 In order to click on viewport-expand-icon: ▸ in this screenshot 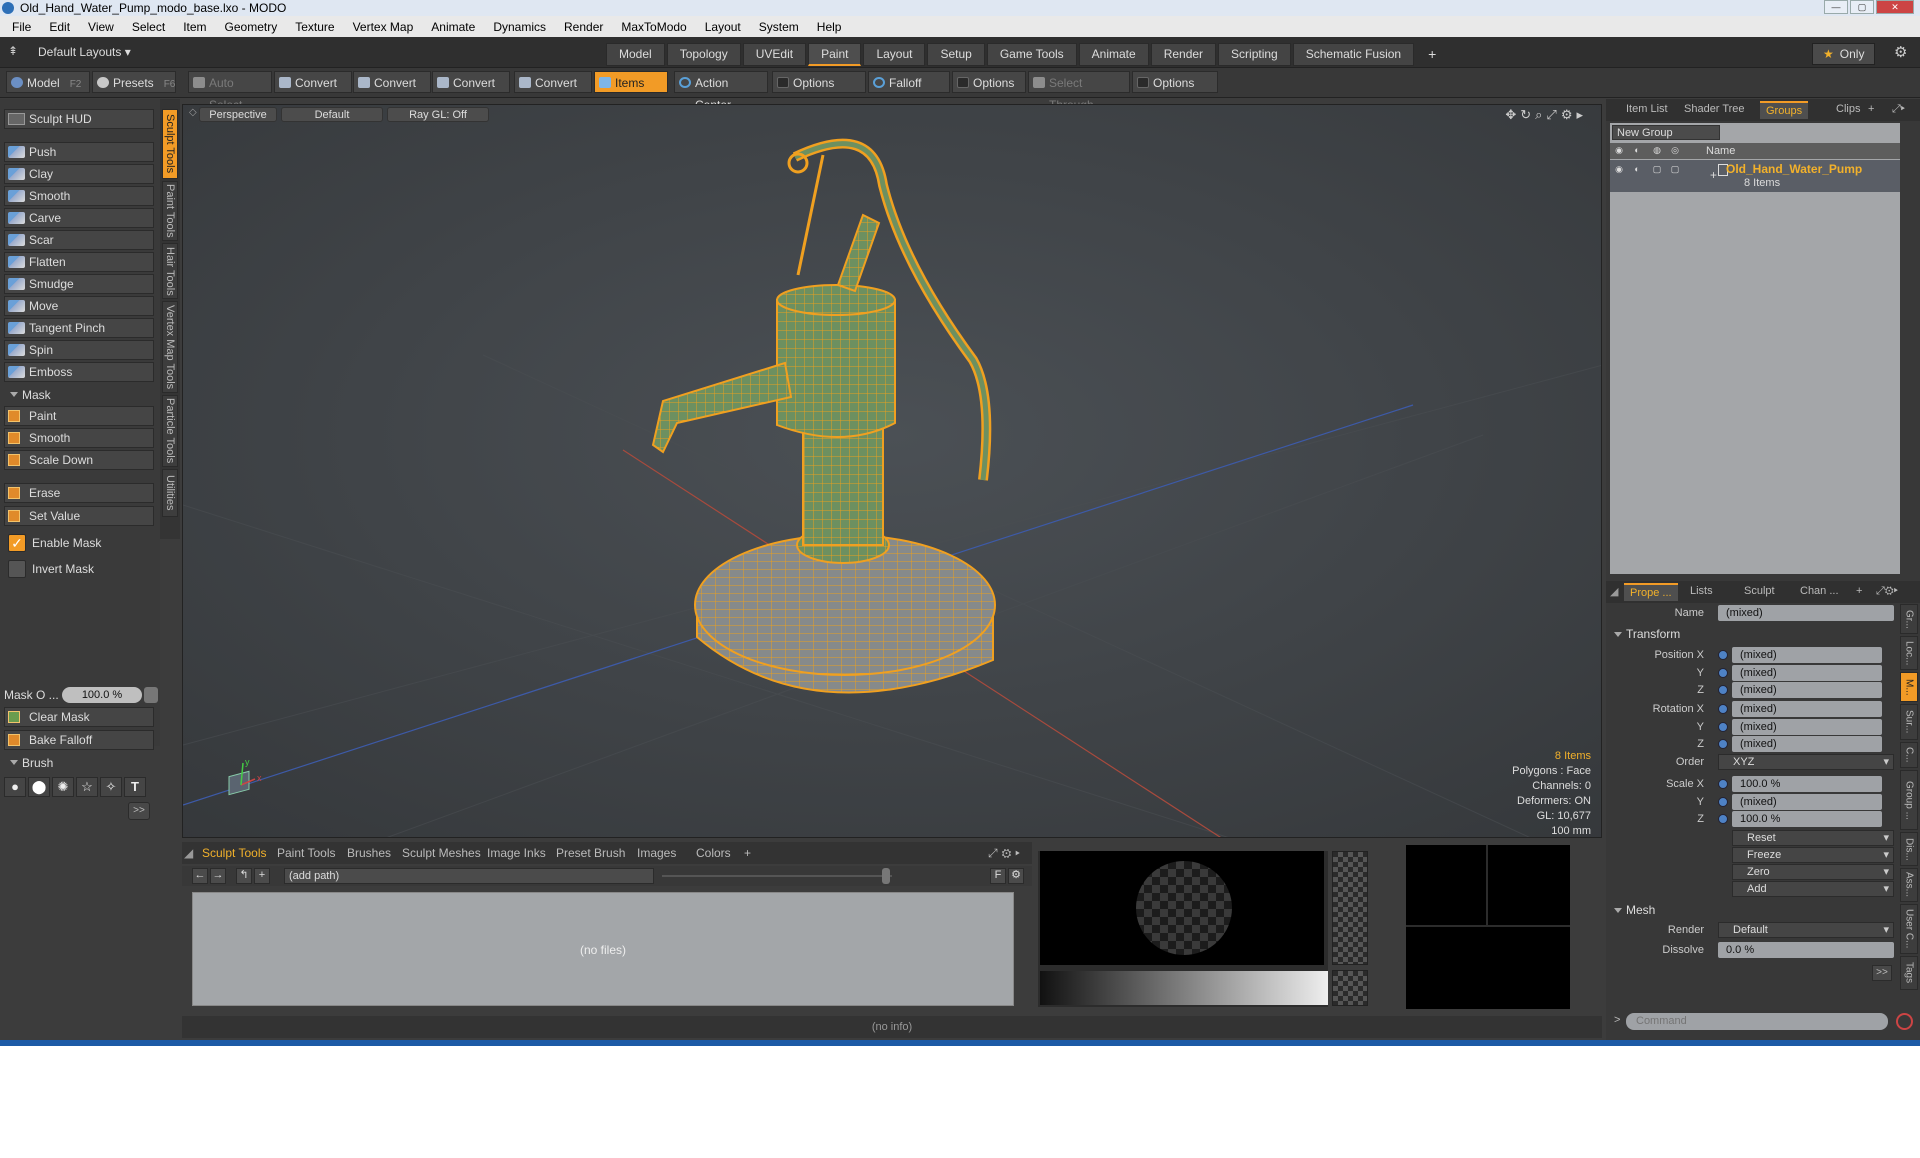, I will do `click(1581, 114)`.